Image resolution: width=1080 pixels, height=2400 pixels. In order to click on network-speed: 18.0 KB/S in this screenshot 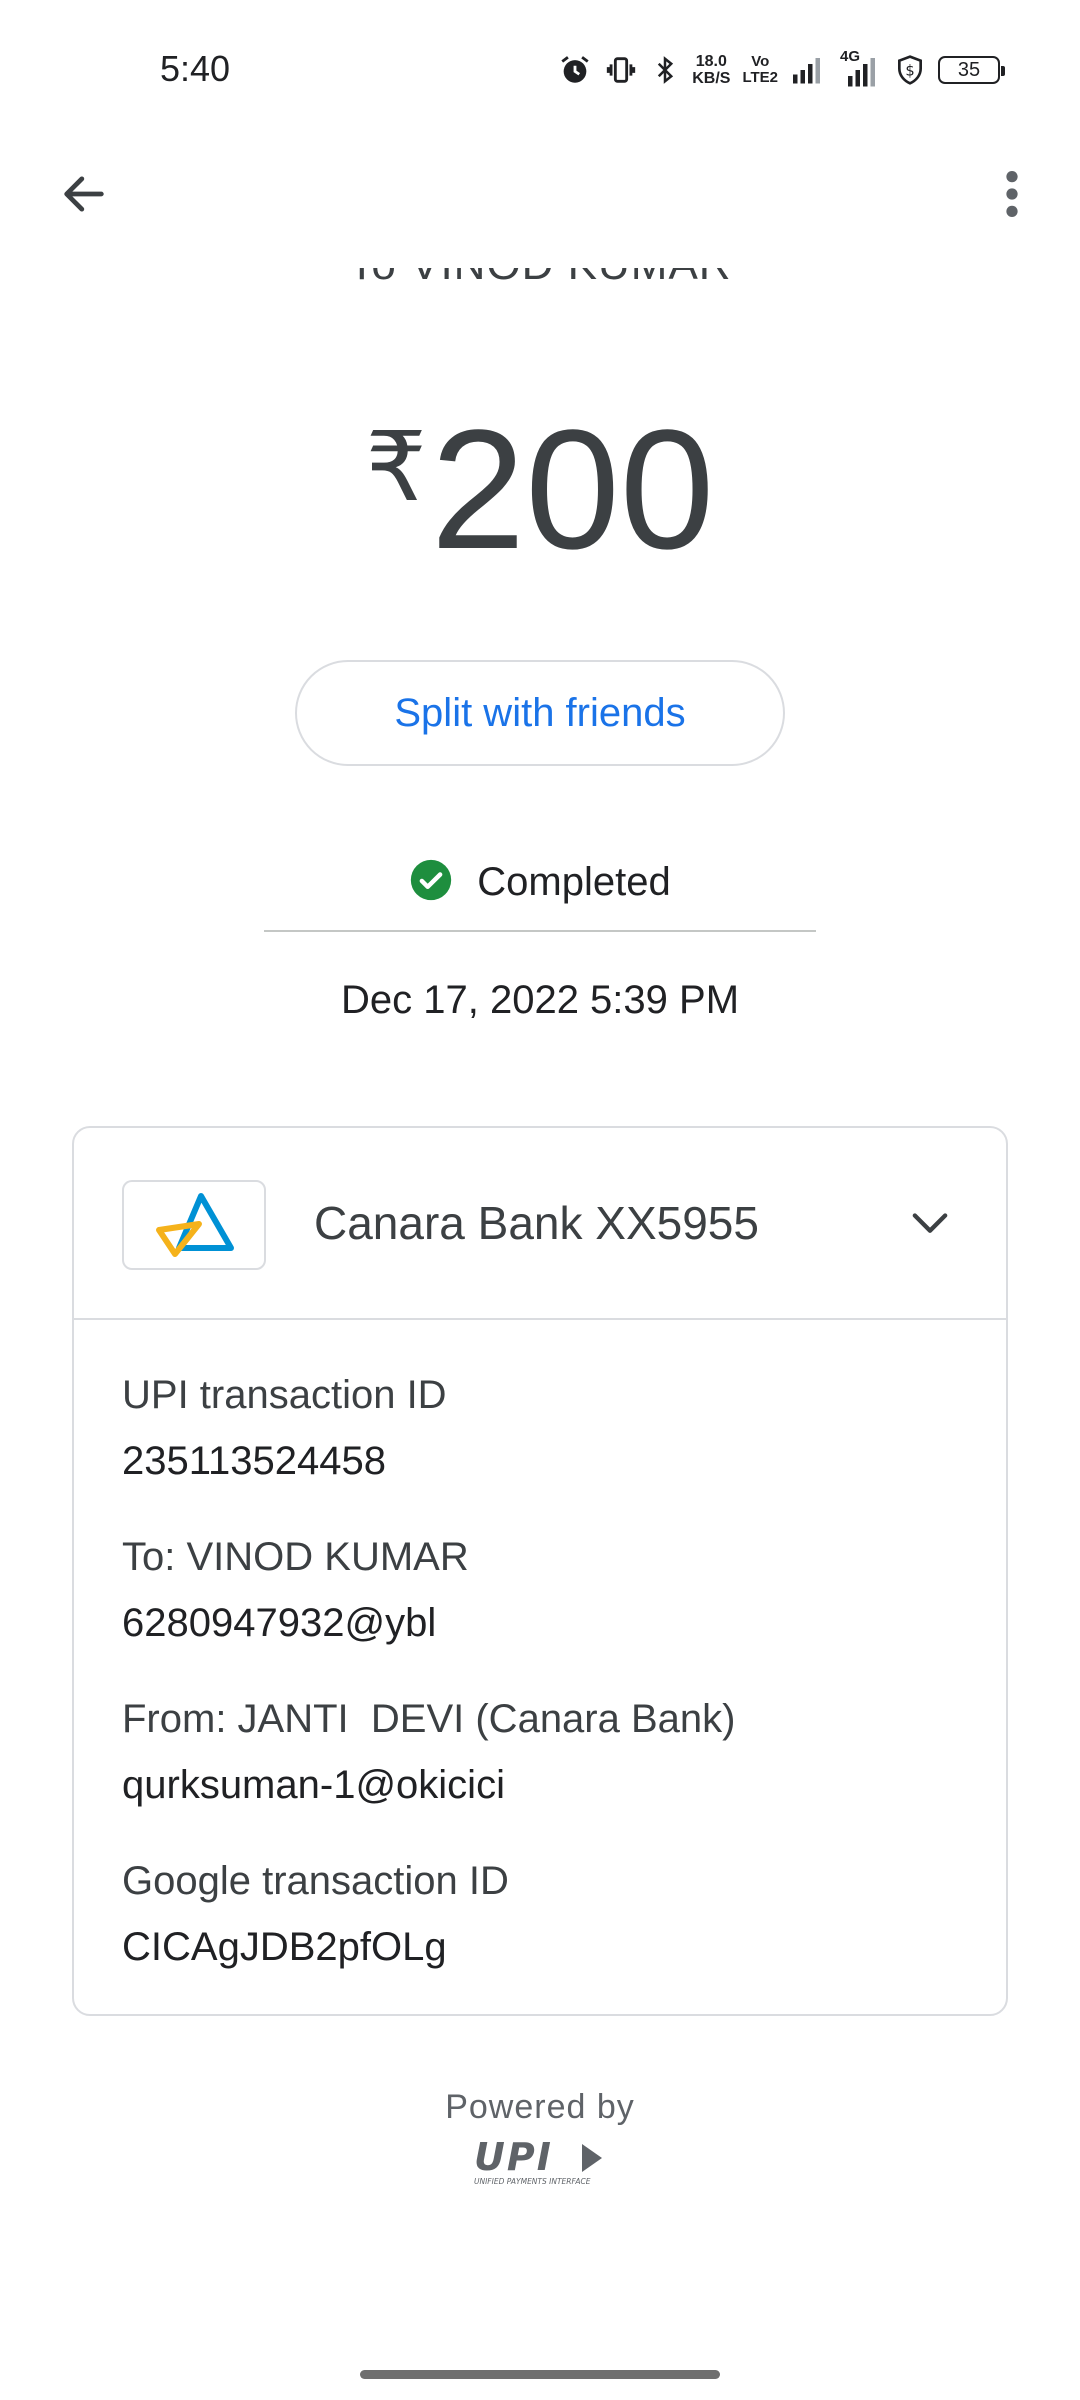, I will do `click(711, 70)`.